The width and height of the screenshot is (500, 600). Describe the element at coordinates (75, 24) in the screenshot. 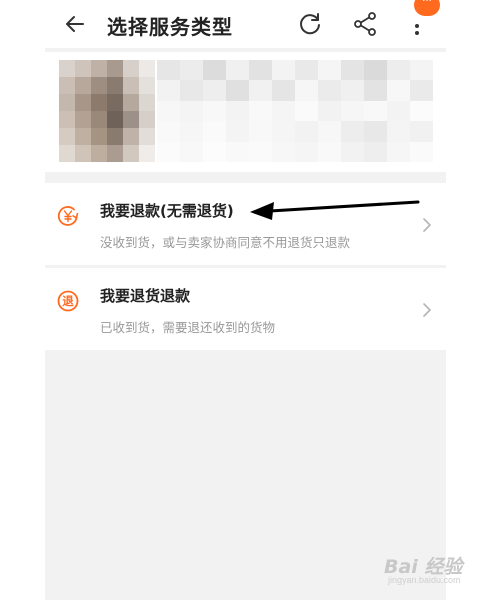

I see `back-arrow-icon` at that location.